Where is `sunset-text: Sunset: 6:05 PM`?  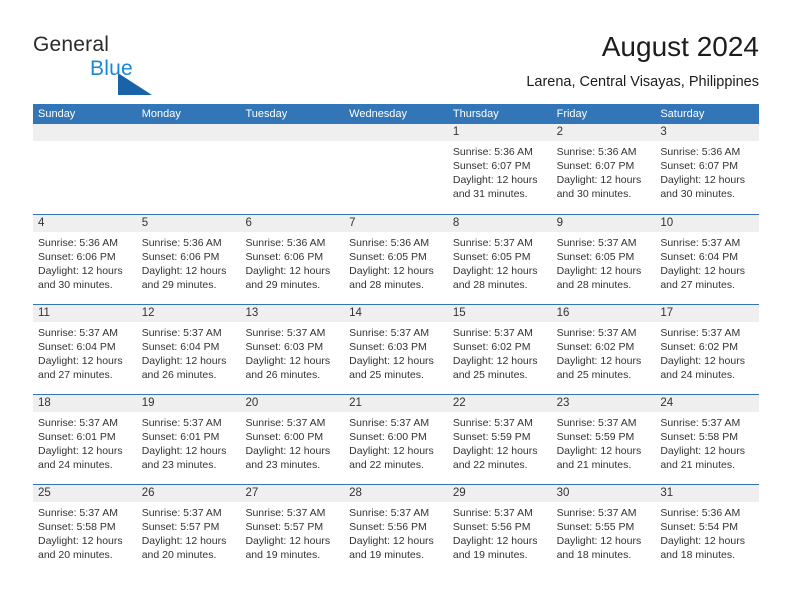 sunset-text: Sunset: 6:05 PM is located at coordinates (491, 257).